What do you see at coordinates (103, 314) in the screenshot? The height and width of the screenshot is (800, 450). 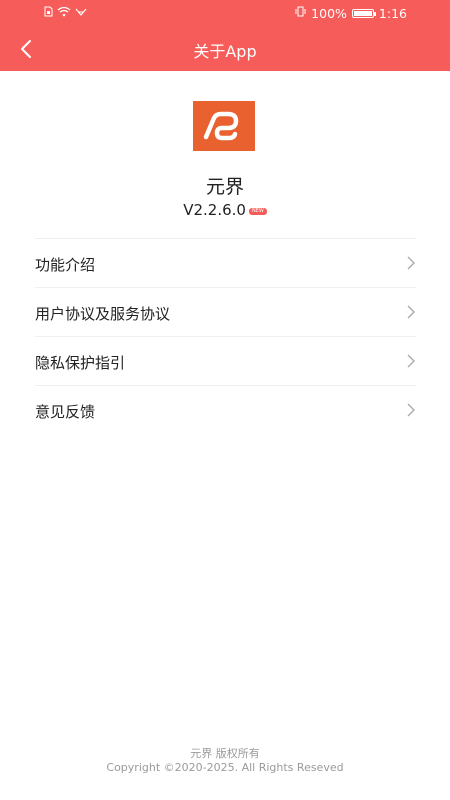 I see `menu-item-label: 用户协议及服务协议` at bounding box center [103, 314].